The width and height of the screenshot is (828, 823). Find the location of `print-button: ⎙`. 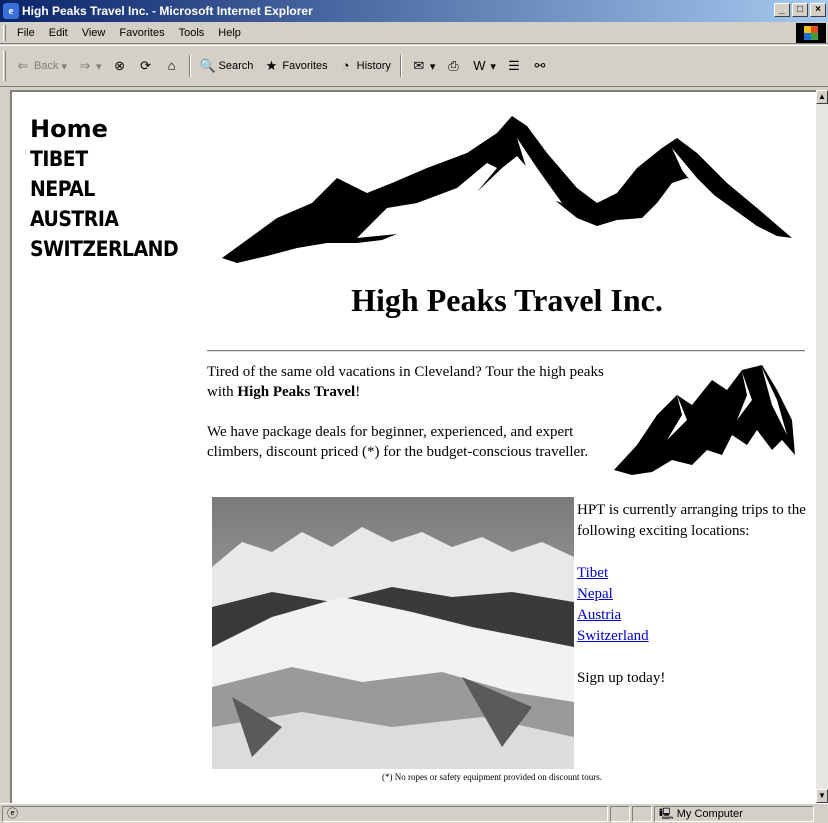

print-button: ⎙ is located at coordinates (453, 66).